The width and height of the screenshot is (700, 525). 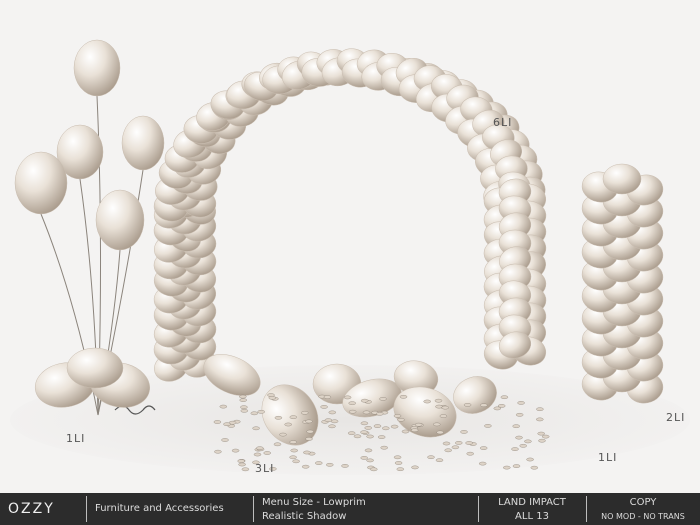 I want to click on category-label: Furniture and Accessories, so click(x=159, y=508).